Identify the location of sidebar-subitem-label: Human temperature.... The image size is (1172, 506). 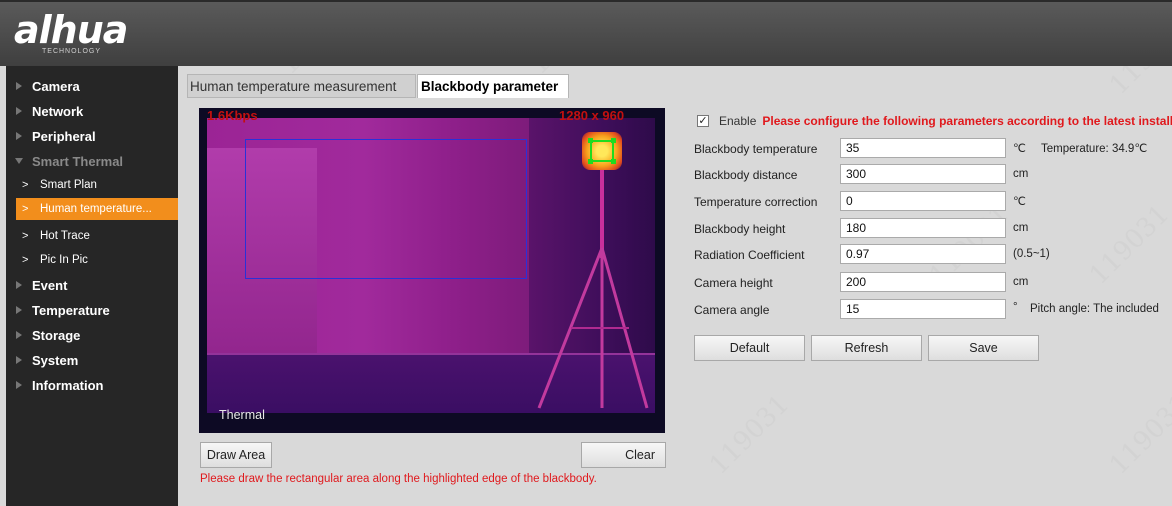
(96, 209).